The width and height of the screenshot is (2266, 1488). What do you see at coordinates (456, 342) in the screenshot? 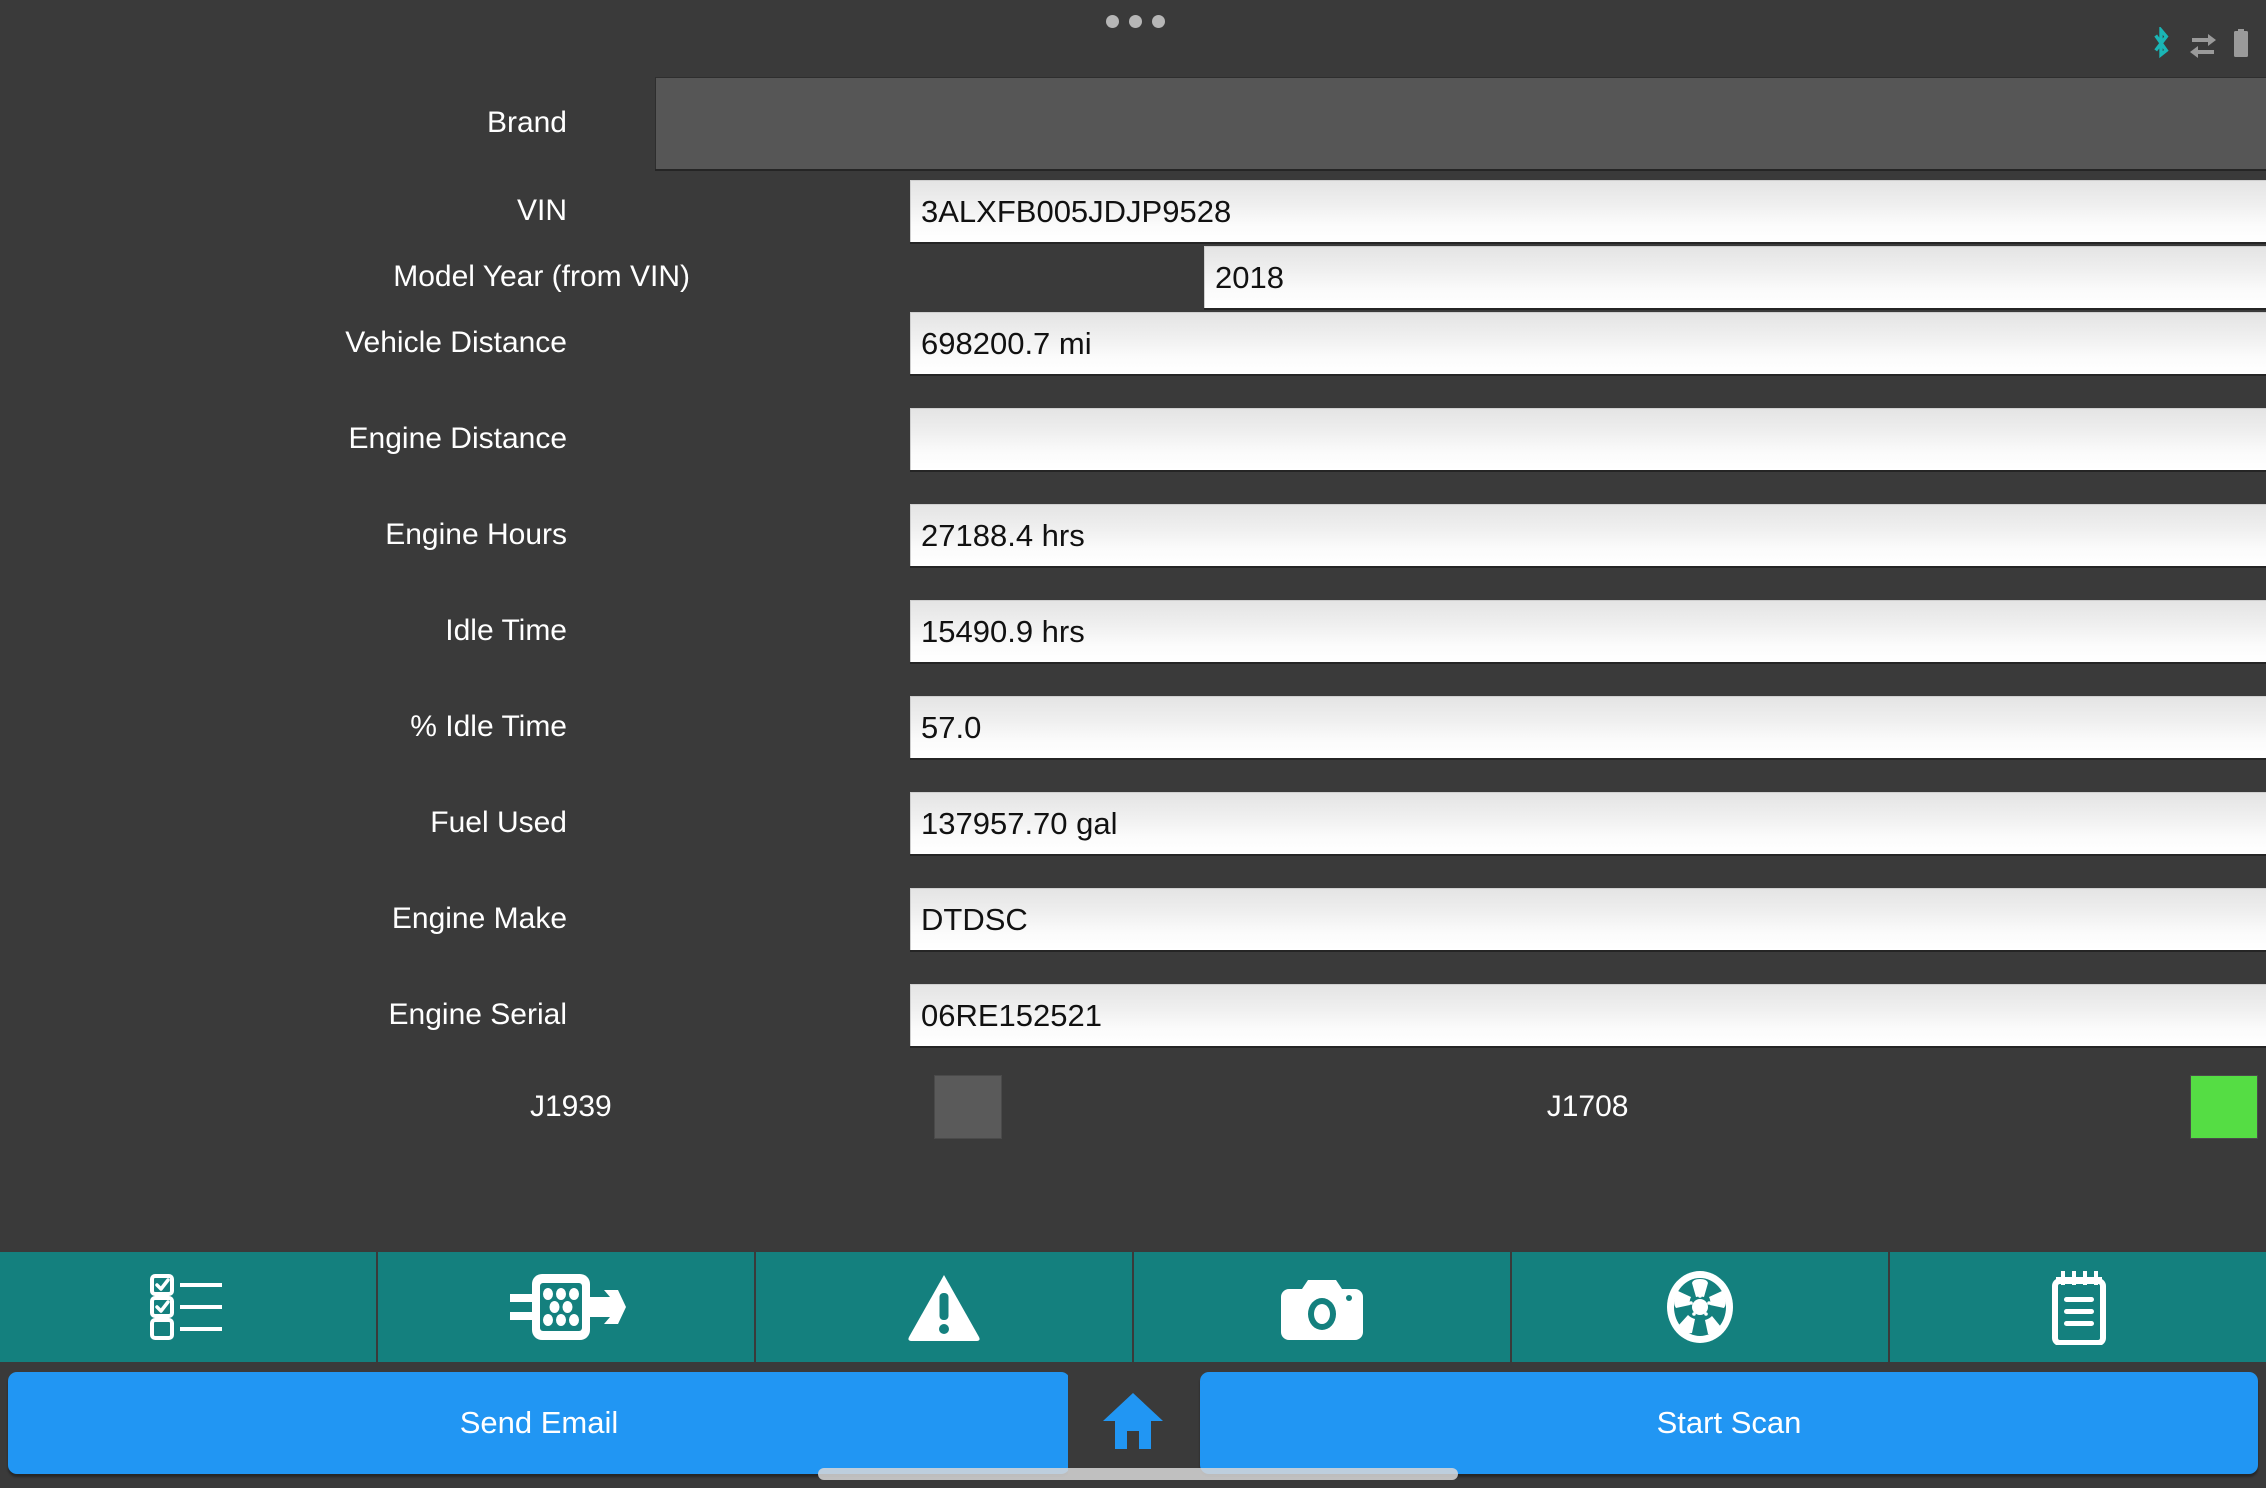
I see `label-vehicle-distance: Vehicle Distance` at bounding box center [456, 342].